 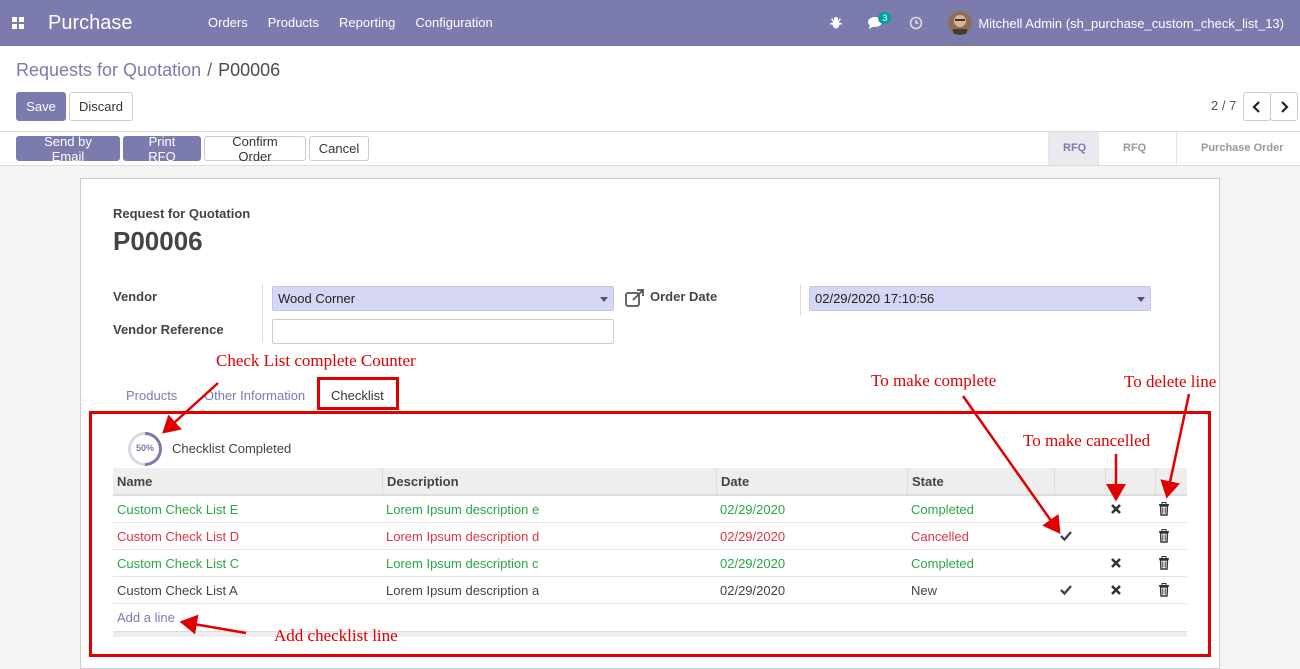 I want to click on chat-badge: 3, so click(x=885, y=18).